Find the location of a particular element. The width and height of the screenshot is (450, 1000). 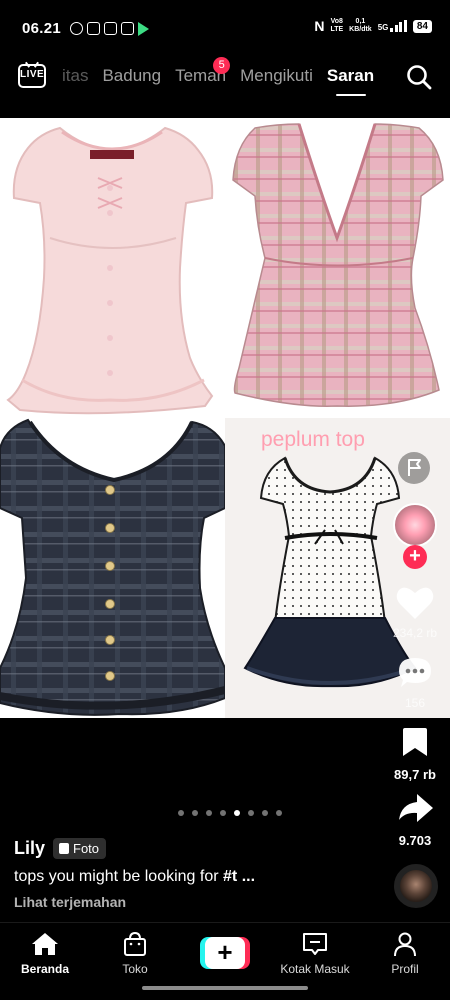

share-icon is located at coordinates (416, 808).